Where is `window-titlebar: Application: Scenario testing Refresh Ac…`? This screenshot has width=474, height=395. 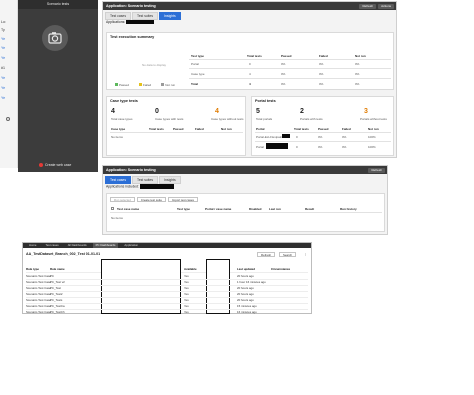
window-titlebar: Application: Scenario testing Refresh Ac… is located at coordinates (249, 6).